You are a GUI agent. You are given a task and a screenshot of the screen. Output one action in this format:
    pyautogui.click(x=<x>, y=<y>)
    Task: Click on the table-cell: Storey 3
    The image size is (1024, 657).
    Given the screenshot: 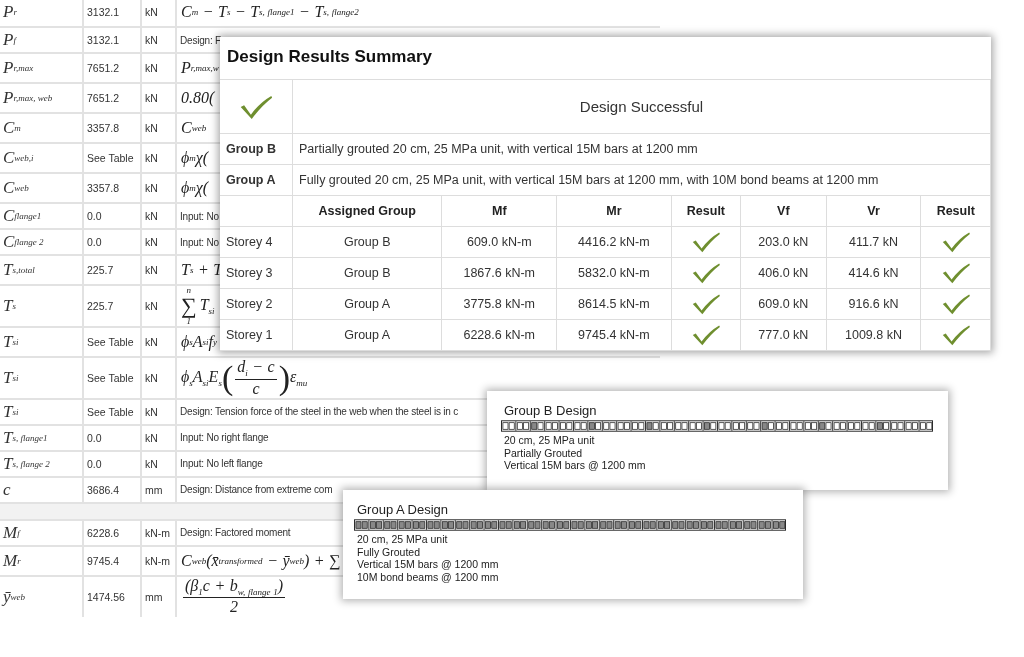 What is the action you would take?
    pyautogui.click(x=256, y=273)
    